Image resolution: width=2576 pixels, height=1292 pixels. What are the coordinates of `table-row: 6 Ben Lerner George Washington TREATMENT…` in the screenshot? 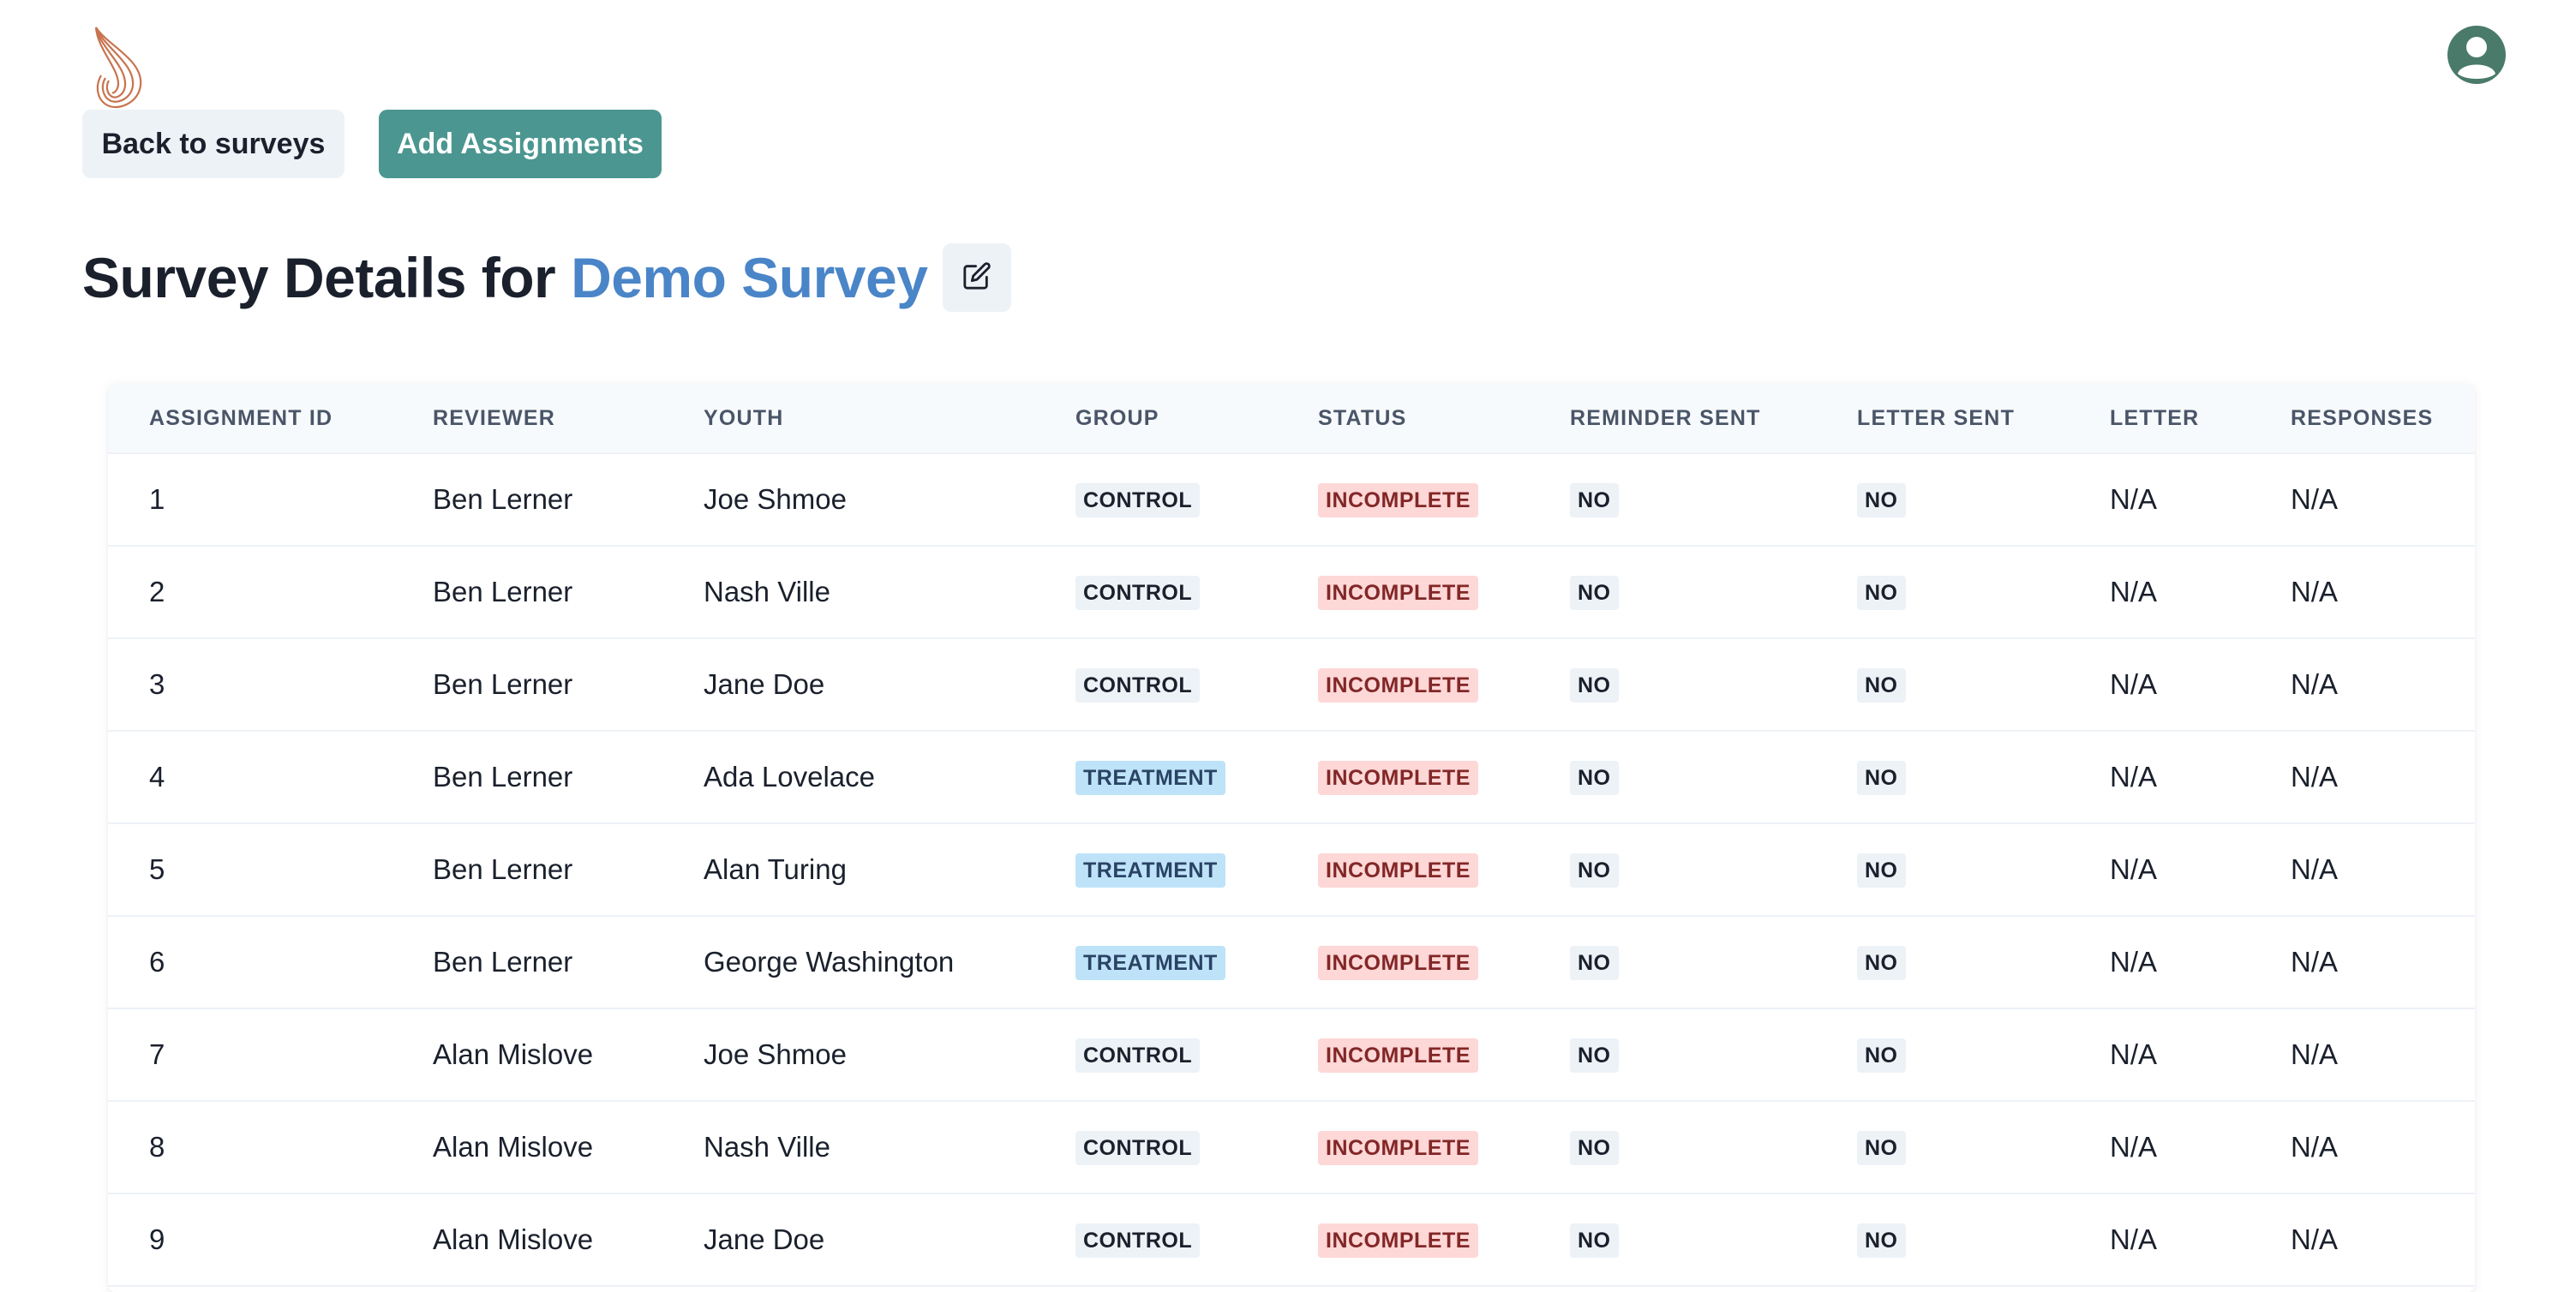 It's located at (1291, 962).